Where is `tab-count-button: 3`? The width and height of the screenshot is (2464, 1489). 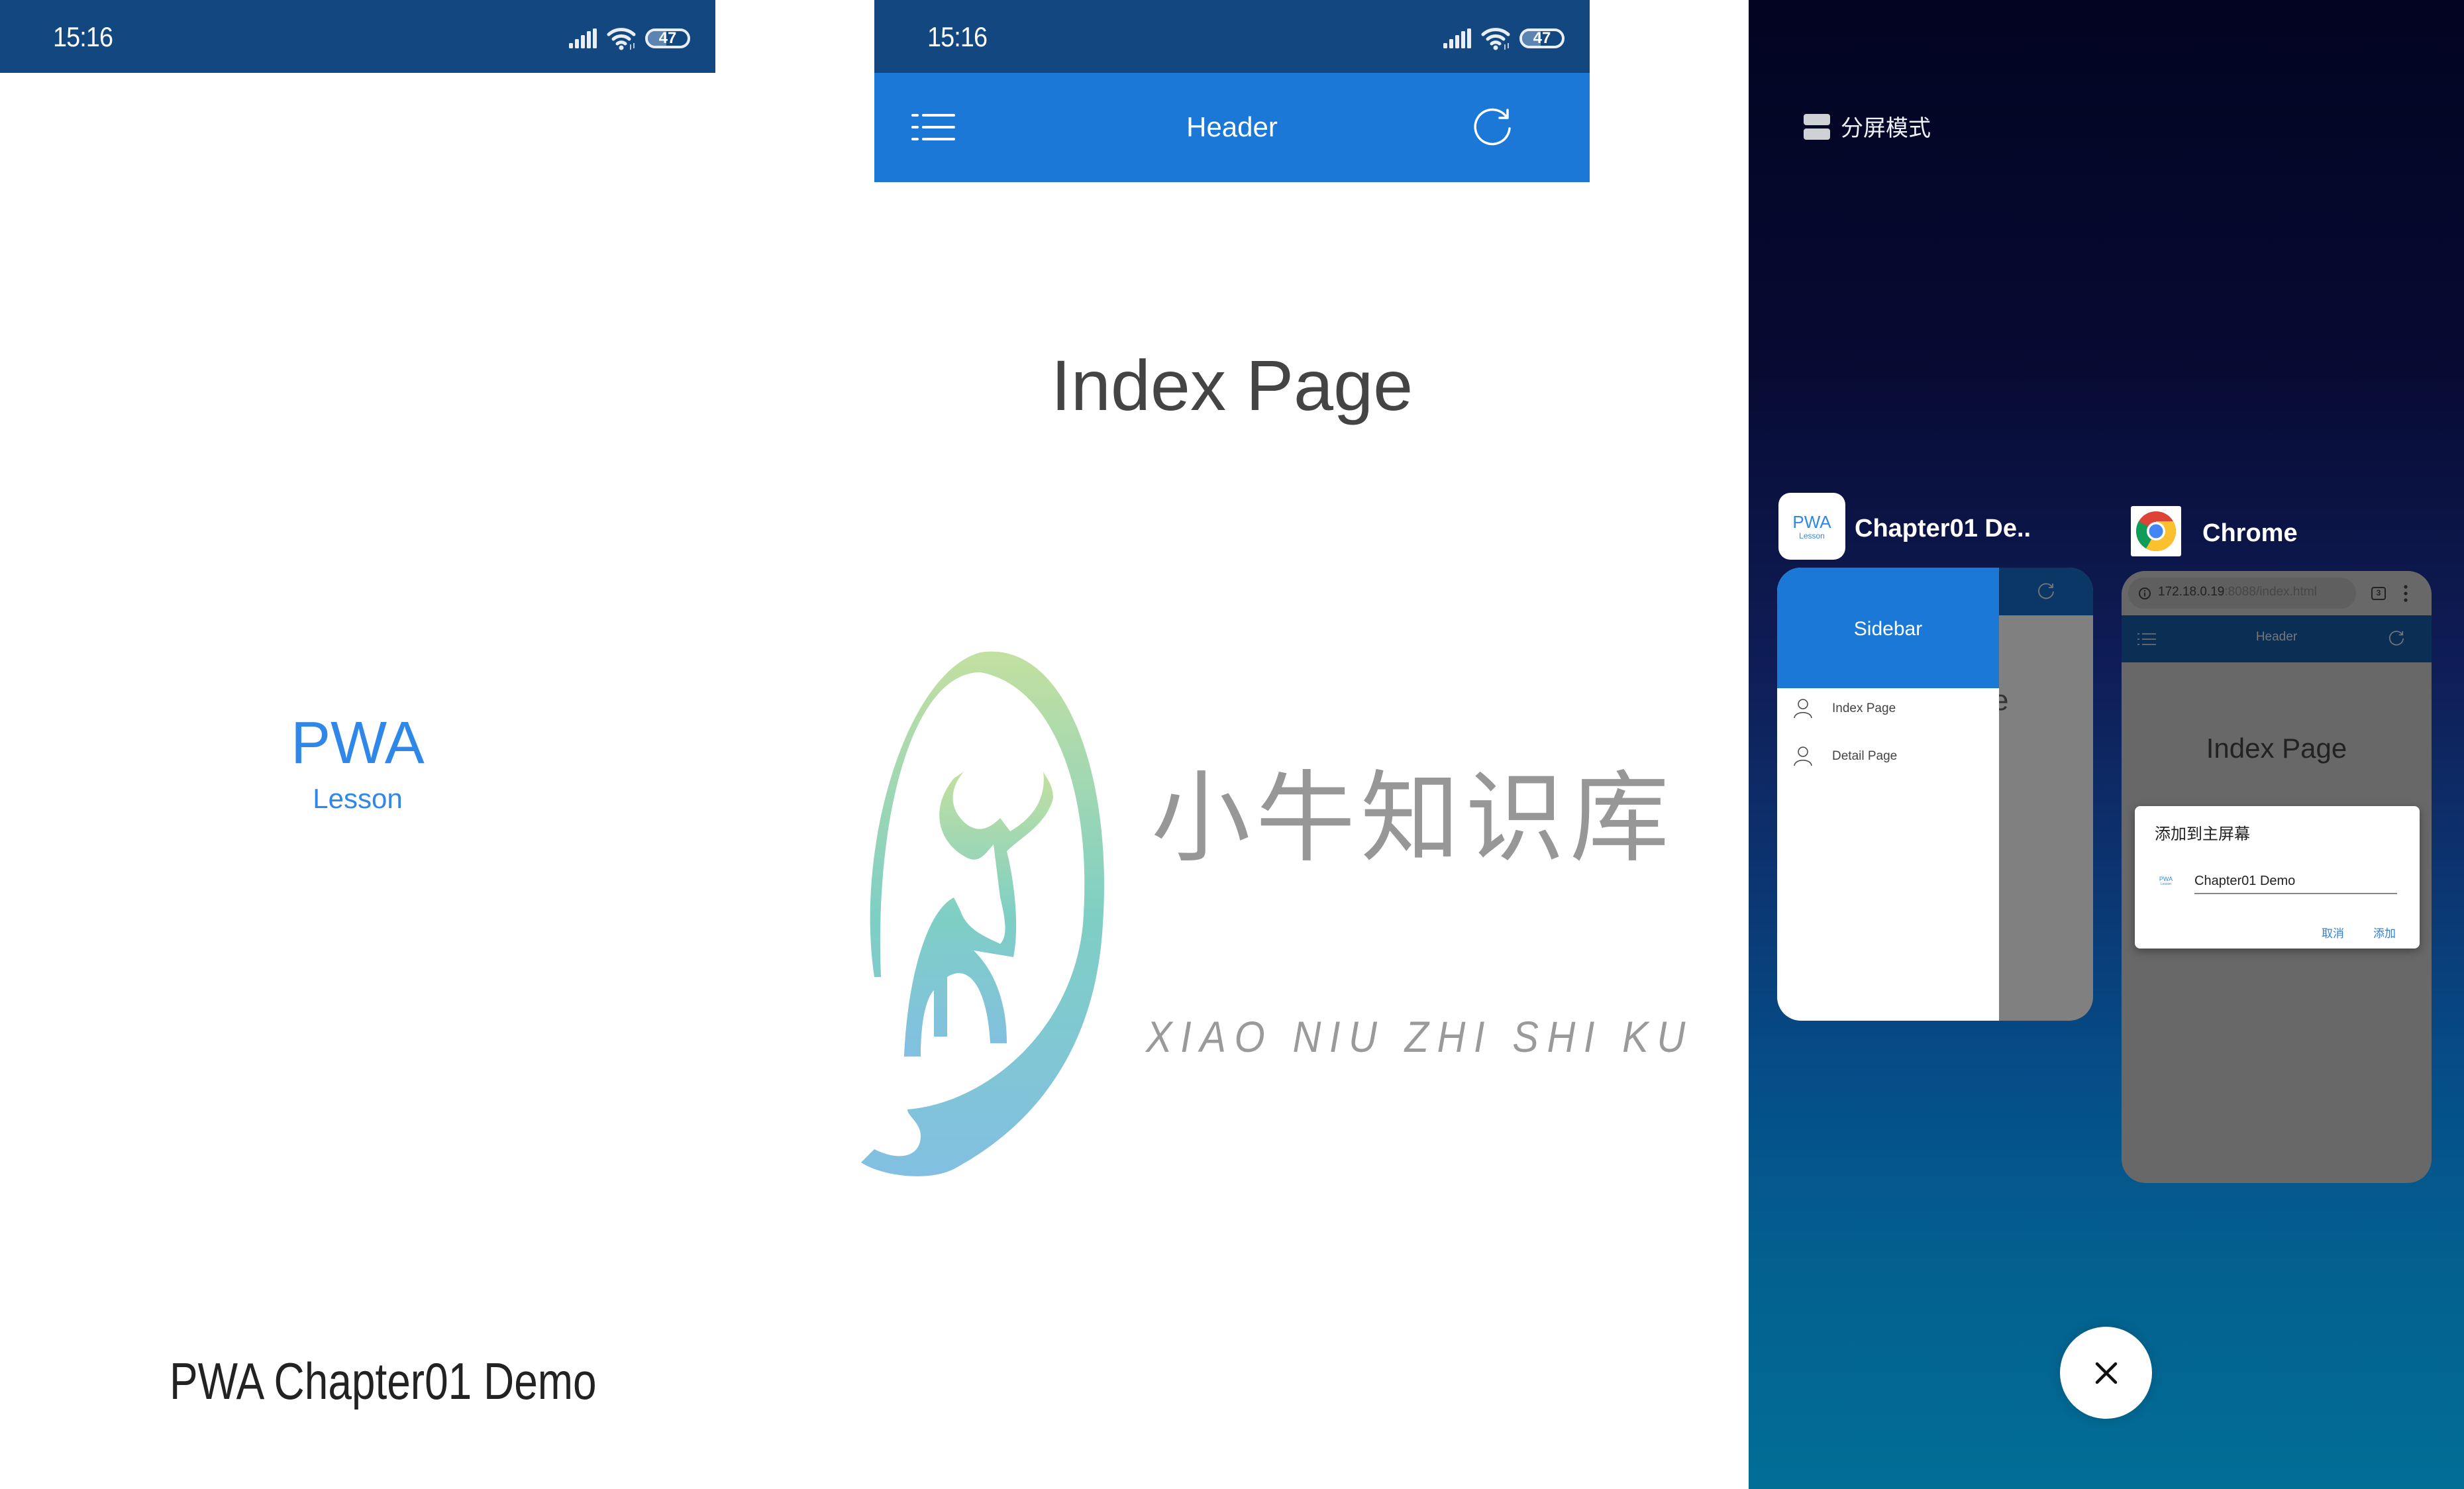
tab-count-button: 3 is located at coordinates (2378, 593).